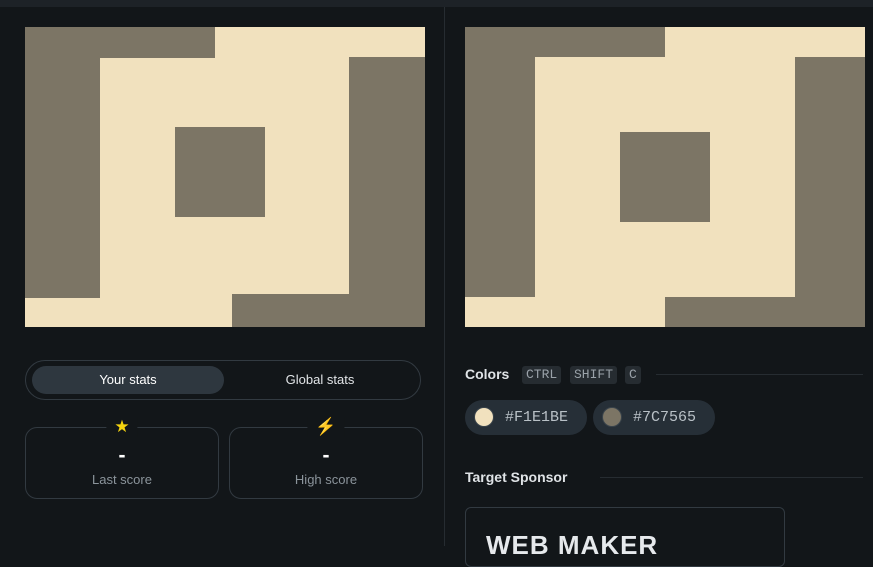 This screenshot has height=567, width=873. Describe the element at coordinates (665, 417) in the screenshot. I see `color-hex-dark: #7C7565` at that location.